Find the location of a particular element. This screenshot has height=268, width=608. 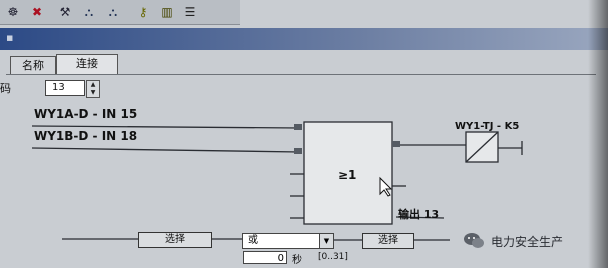

input-1-line is located at coordinates (166, 127).